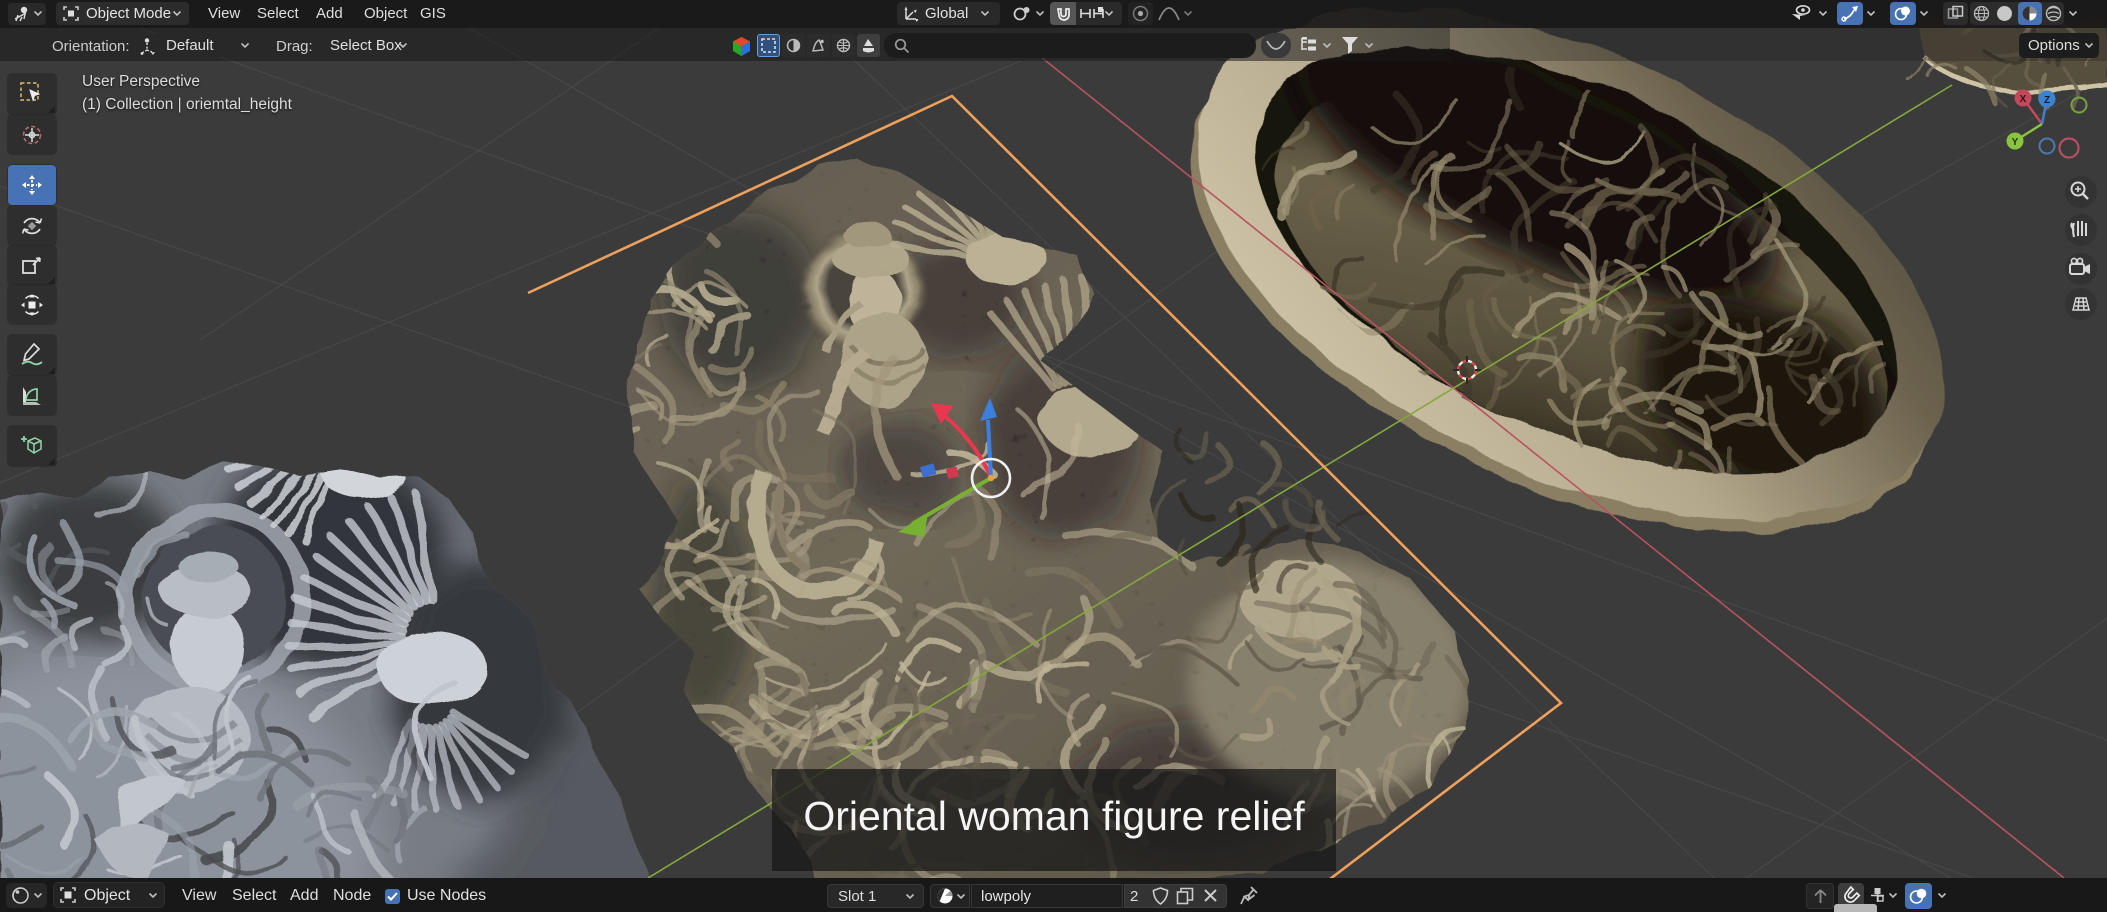 Image resolution: width=2107 pixels, height=912 pixels. I want to click on svg-text: X, so click(2023, 99).